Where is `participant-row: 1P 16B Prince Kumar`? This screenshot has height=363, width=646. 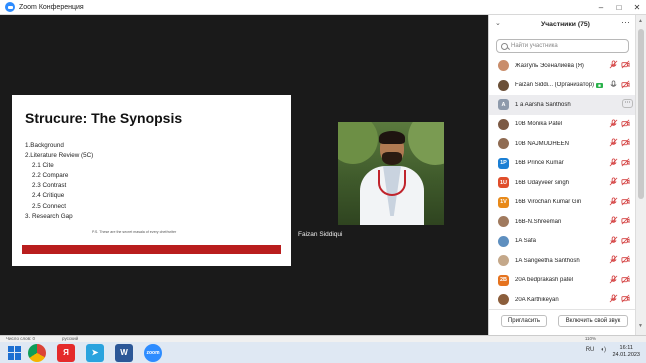
participant-row: 1P 16B Prince Kumar is located at coordinates (562, 164).